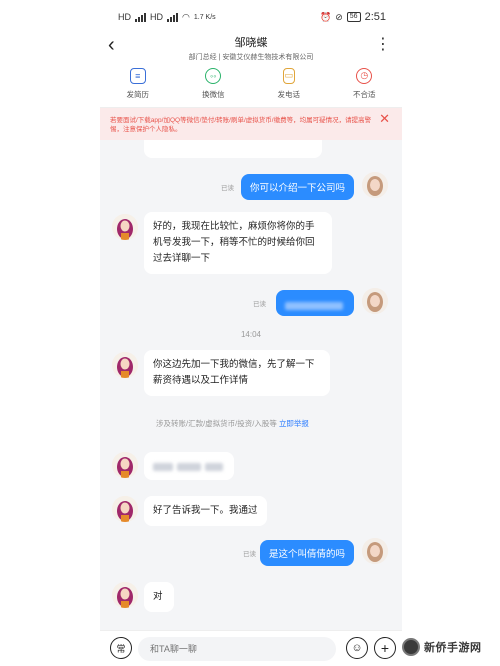 The image size is (500, 666). Describe the element at coordinates (251, 17) in the screenshot. I see `status-bar: HD HD ◠ 1.7 K/s ⏰ ⊘ 56 2:51` at that location.